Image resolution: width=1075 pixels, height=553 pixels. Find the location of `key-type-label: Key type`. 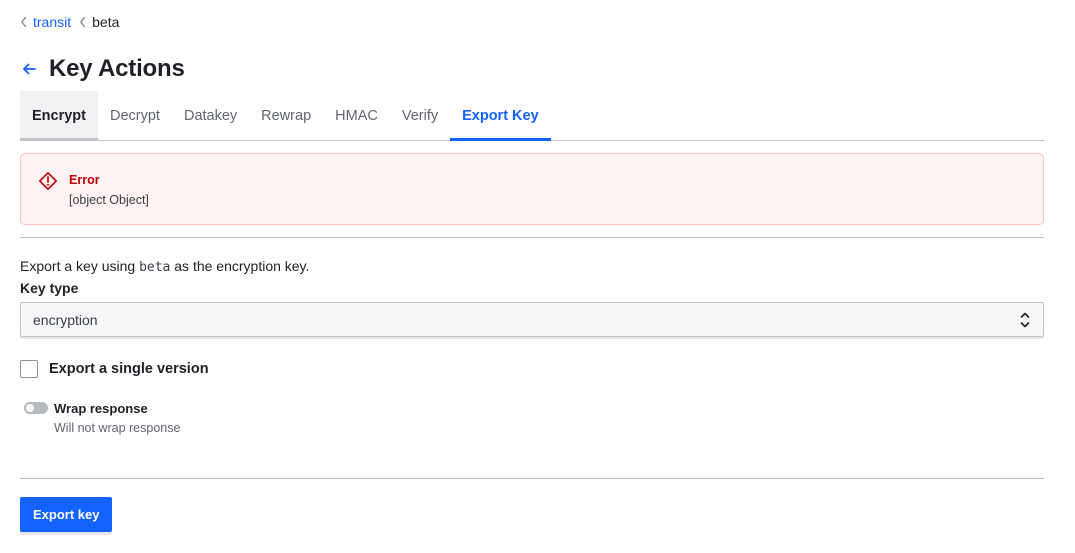

key-type-label: Key type is located at coordinates (49, 288).